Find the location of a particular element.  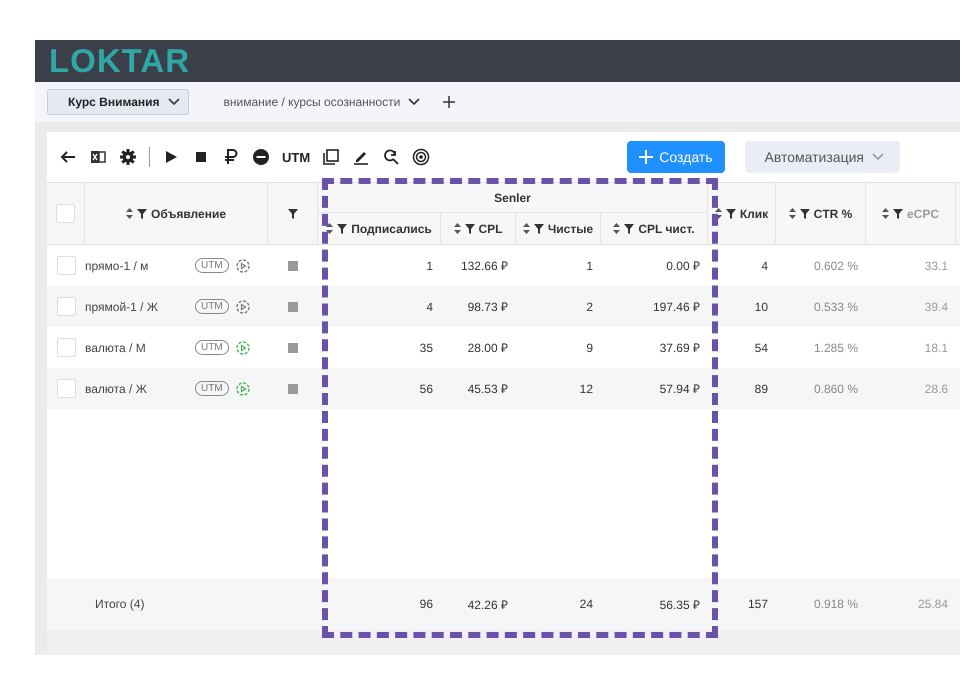

column-header: Клик is located at coordinates (754, 213).